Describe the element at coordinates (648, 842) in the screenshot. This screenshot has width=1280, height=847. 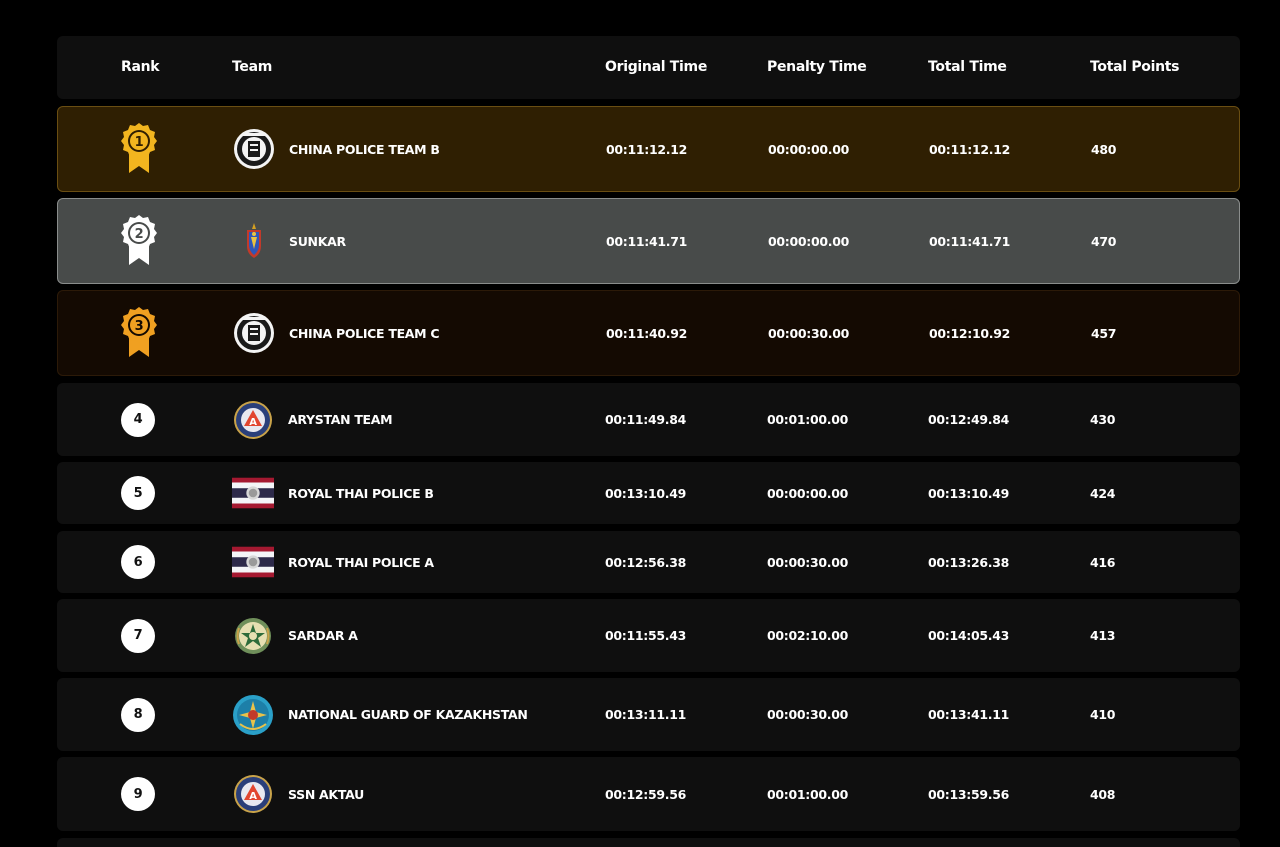
I see `table-row-partial` at that location.